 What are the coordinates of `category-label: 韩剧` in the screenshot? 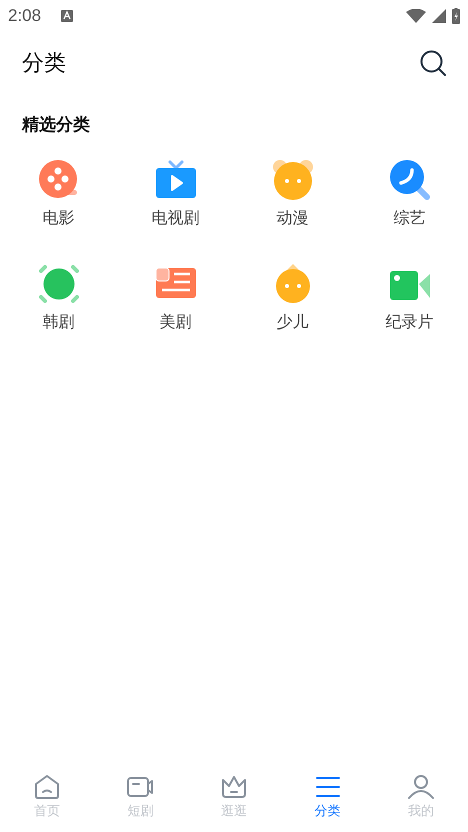 It's located at (58, 322).